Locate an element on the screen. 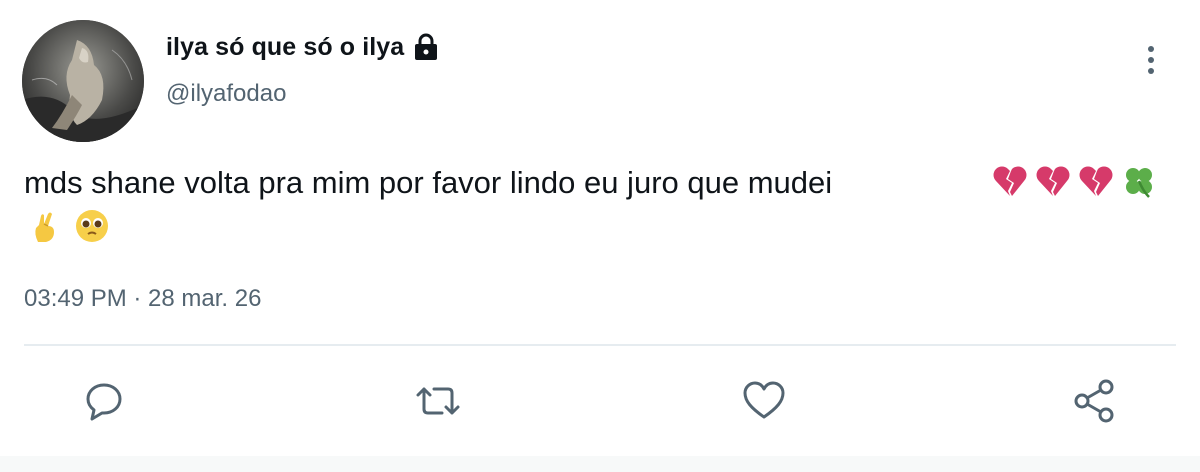  like-button is located at coordinates (764, 401).